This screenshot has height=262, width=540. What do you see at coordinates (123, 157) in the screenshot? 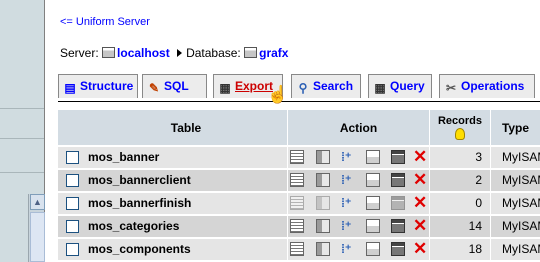
I see `table-name-link: mos_banner` at bounding box center [123, 157].